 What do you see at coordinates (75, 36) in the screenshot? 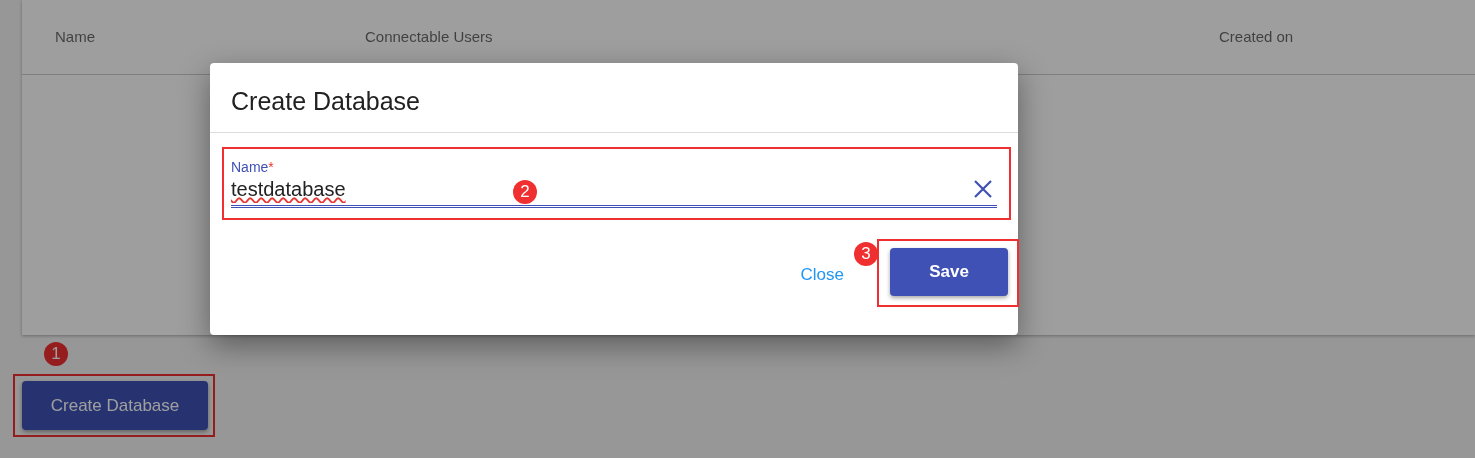
I see `column-header: Name` at bounding box center [75, 36].